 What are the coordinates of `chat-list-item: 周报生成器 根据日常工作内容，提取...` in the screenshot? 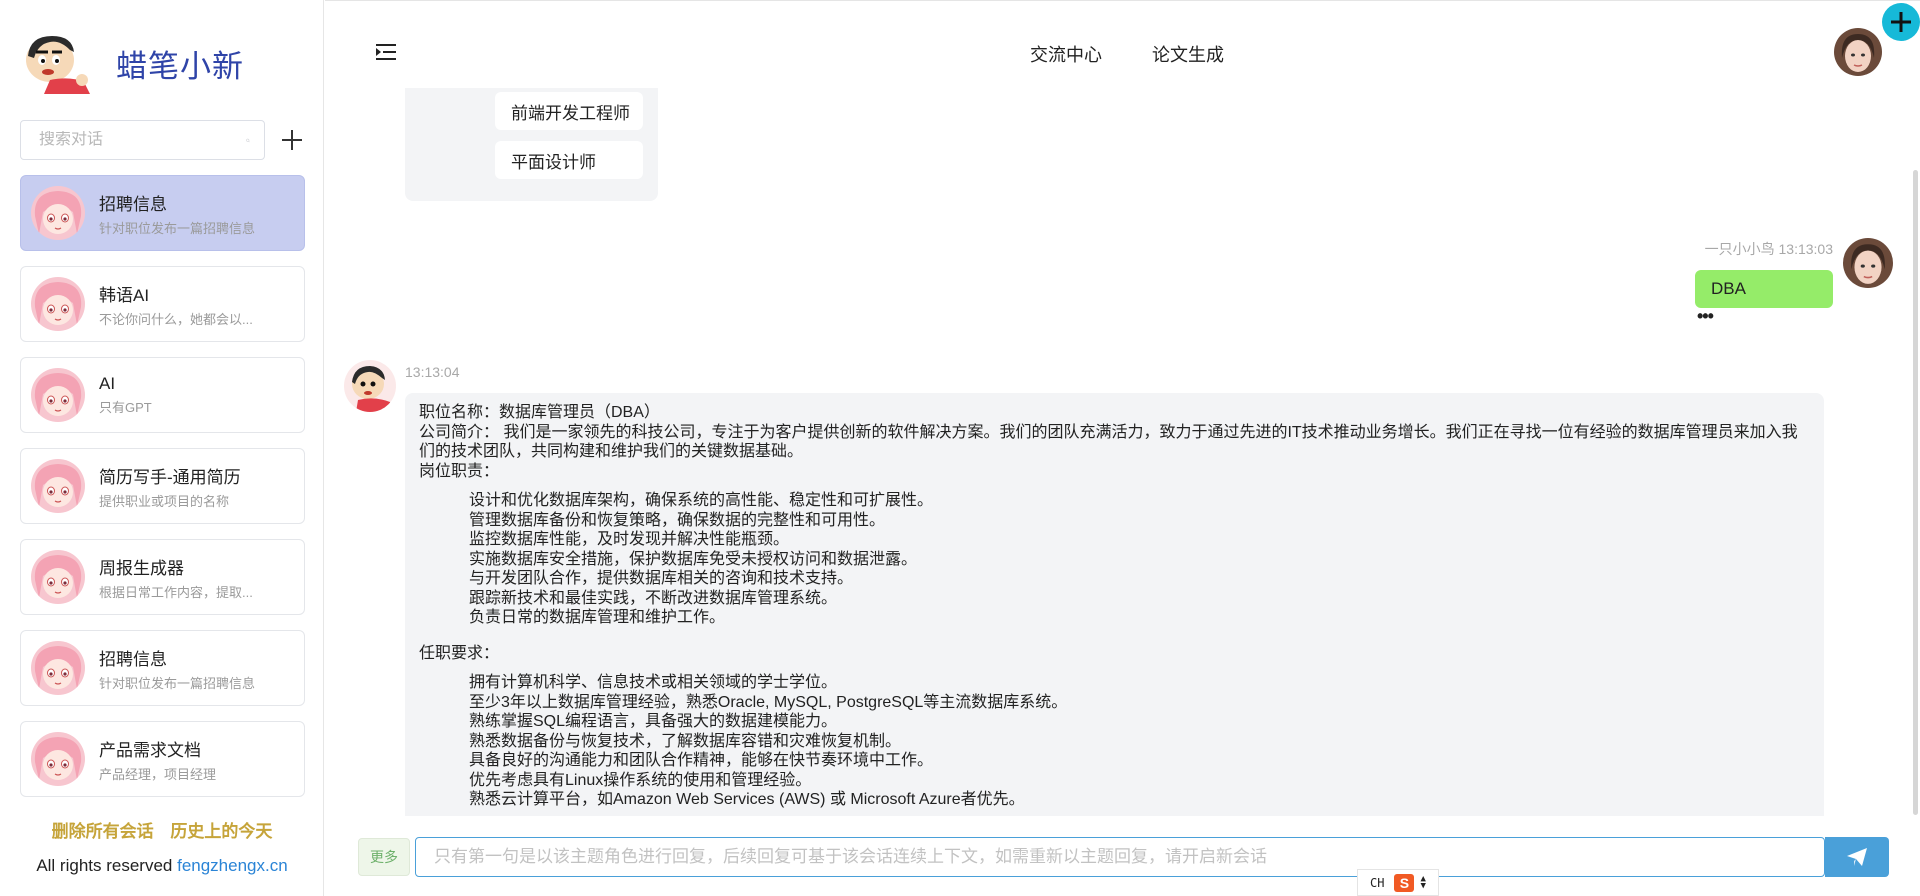 It's located at (162, 577).